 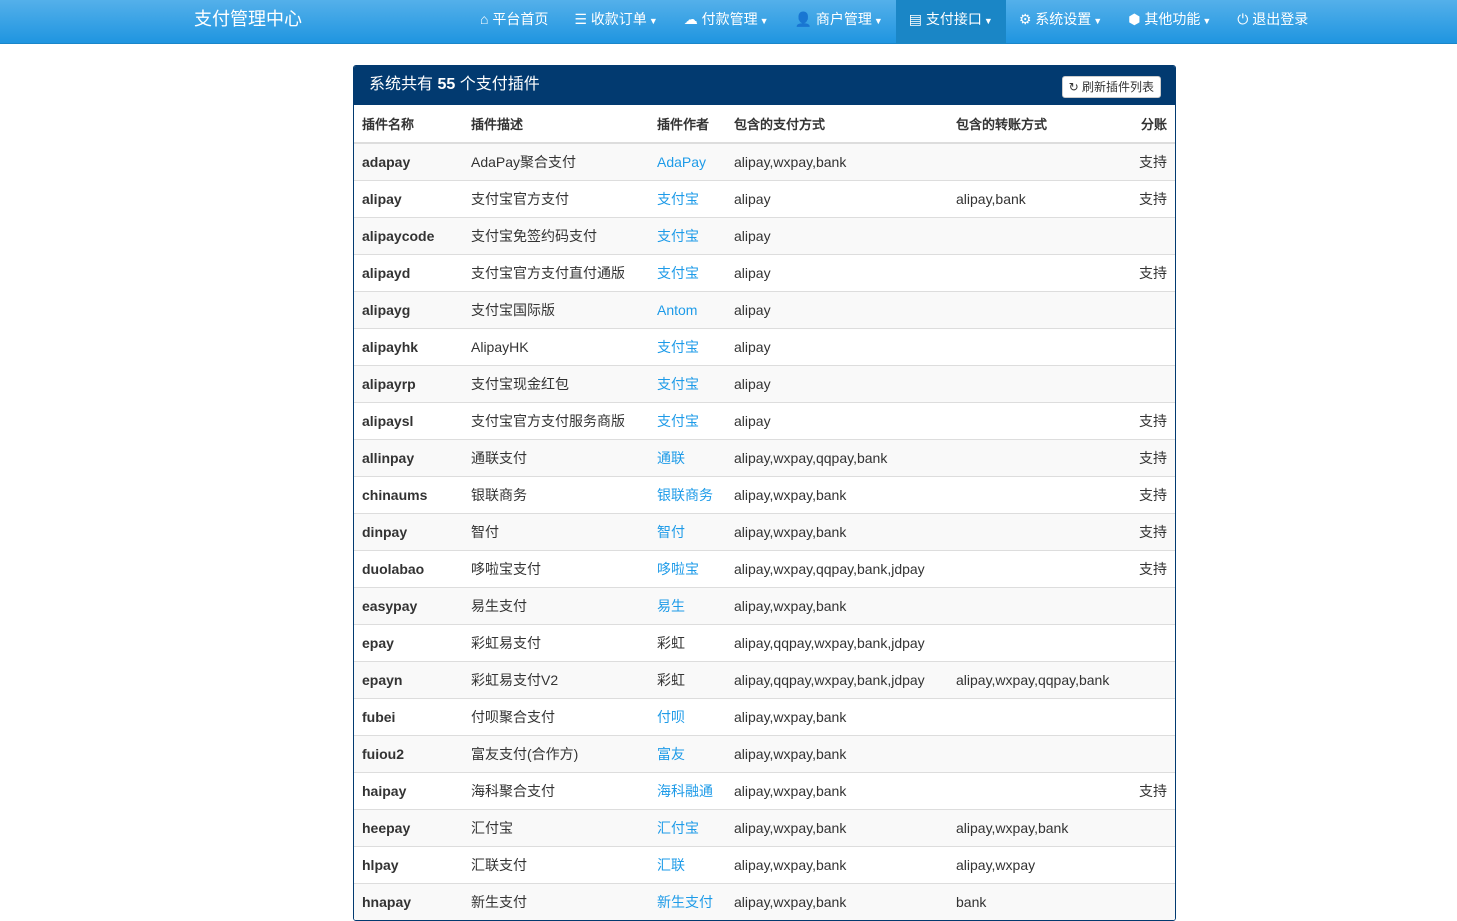 What do you see at coordinates (764, 753) in the screenshot?
I see `table-row: fuiou2 富友支付(合作方) 富友 alipay,wxpay,bank` at bounding box center [764, 753].